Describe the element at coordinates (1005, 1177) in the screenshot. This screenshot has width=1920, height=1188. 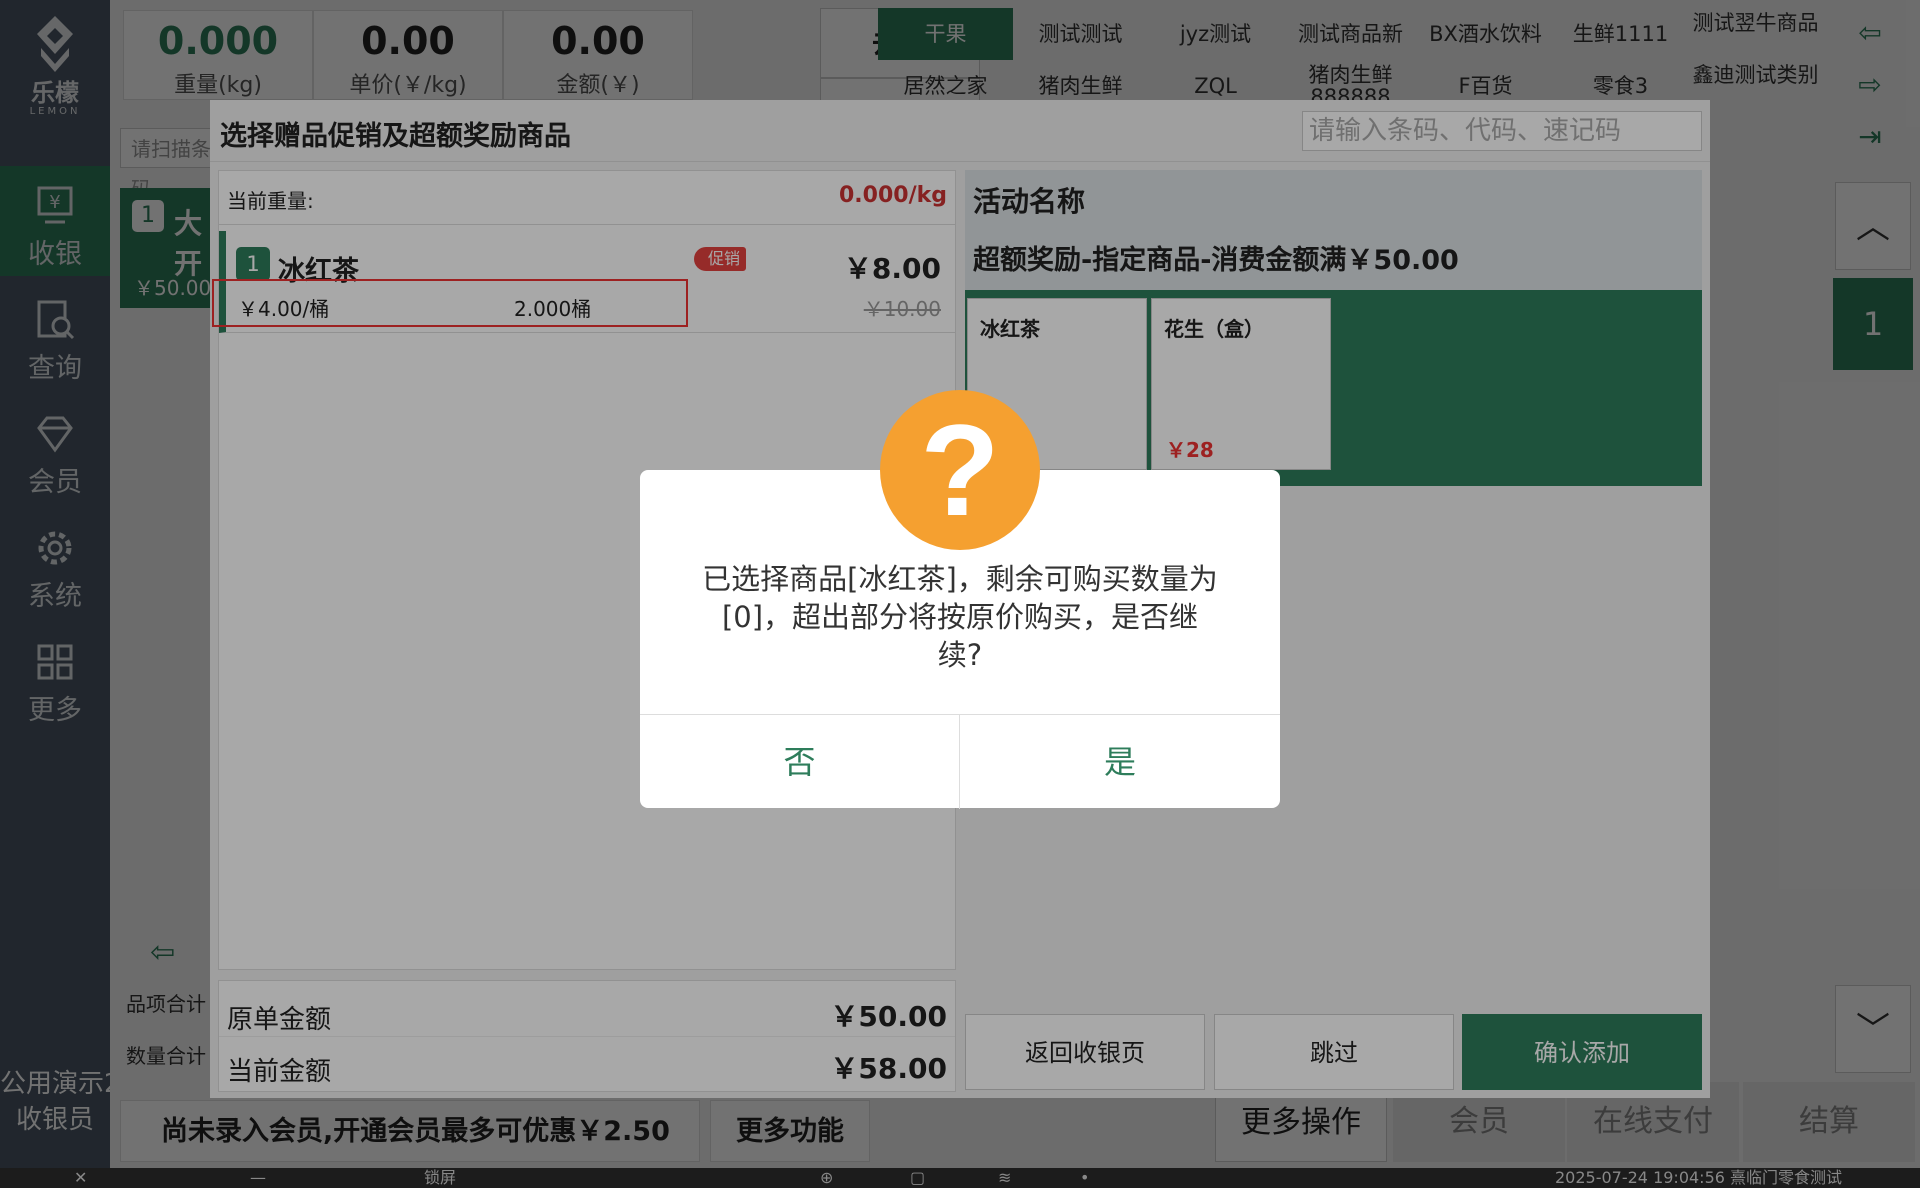
I see `wifi-icon: ≋` at that location.